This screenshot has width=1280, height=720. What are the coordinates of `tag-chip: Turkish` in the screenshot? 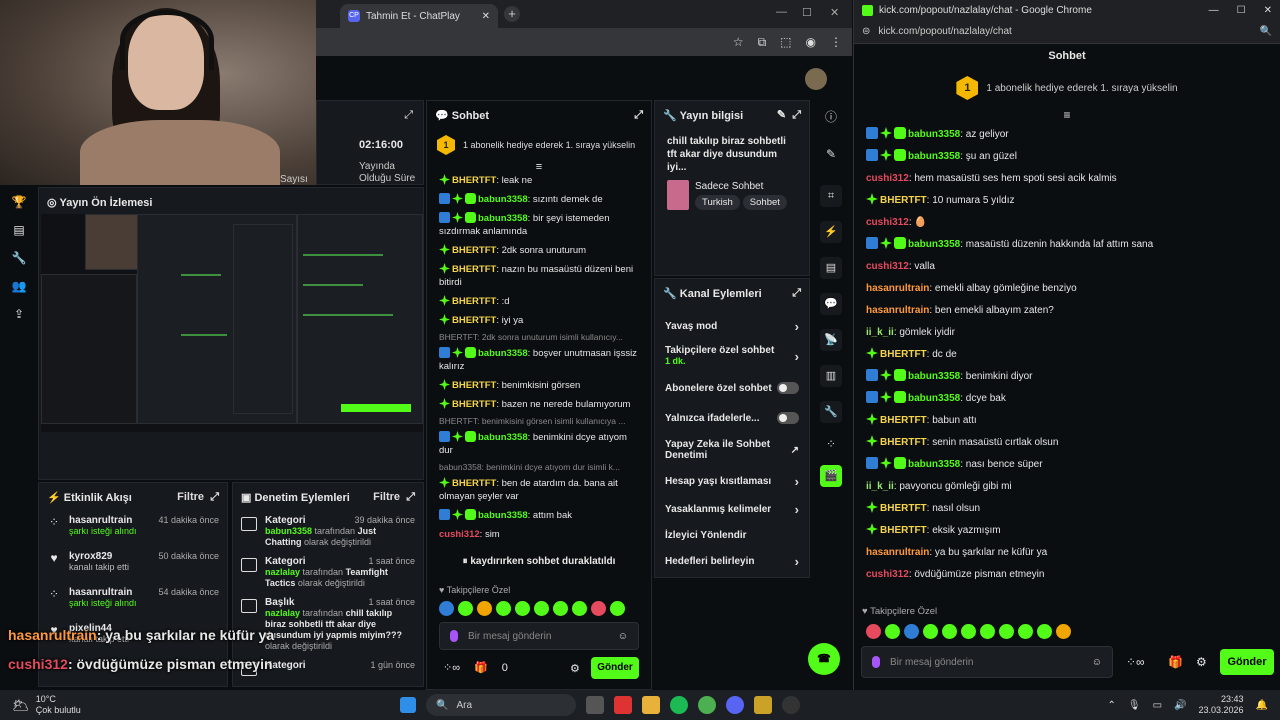 It's located at (717, 202).